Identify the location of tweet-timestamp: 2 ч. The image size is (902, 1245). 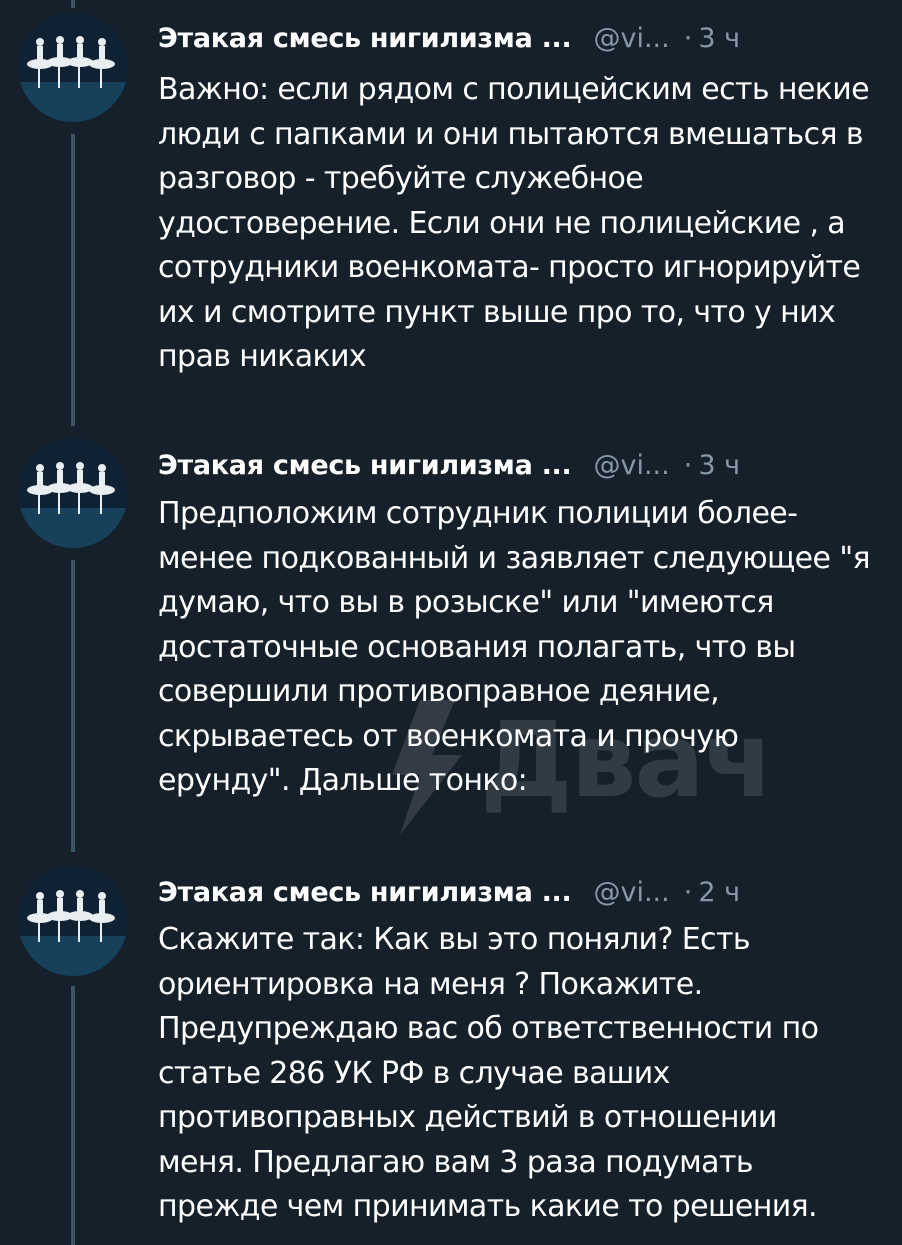
(719, 892).